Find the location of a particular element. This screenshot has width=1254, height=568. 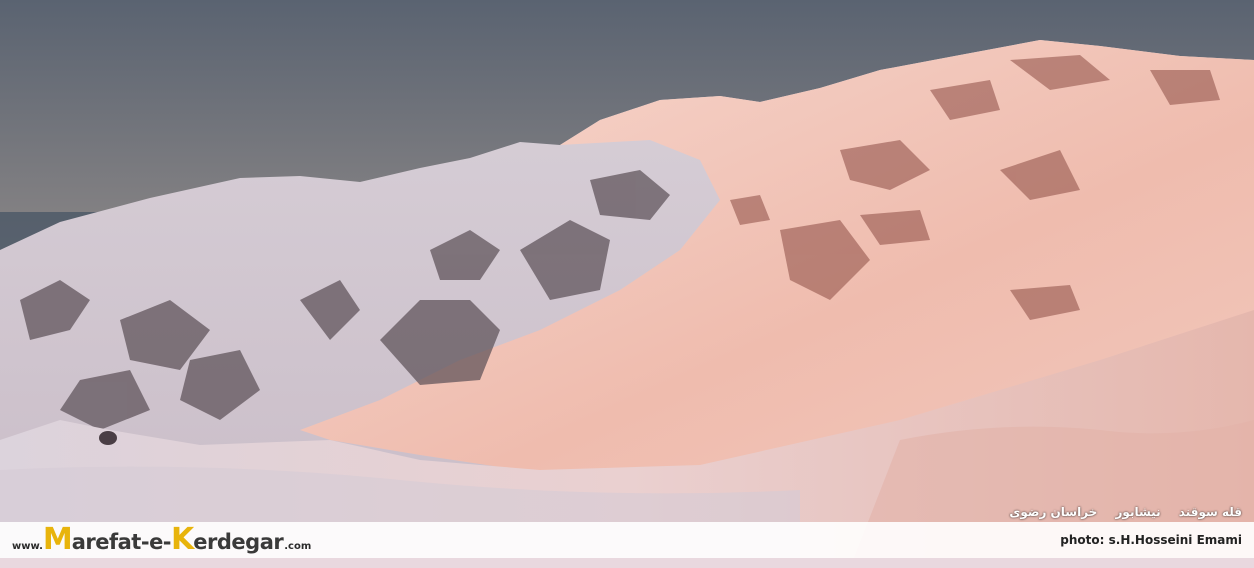

site-logo: www.Marefat-e-Kerdegar.com is located at coordinates (161, 540).